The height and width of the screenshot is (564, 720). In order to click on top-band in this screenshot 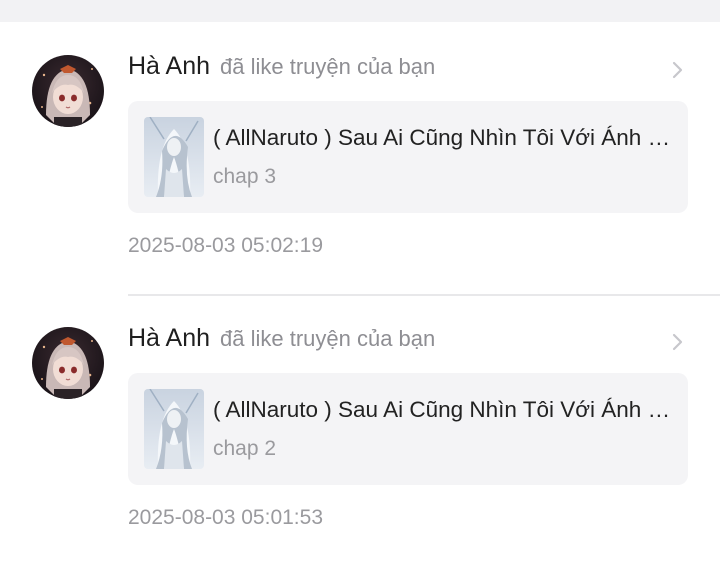, I will do `click(360, 11)`.